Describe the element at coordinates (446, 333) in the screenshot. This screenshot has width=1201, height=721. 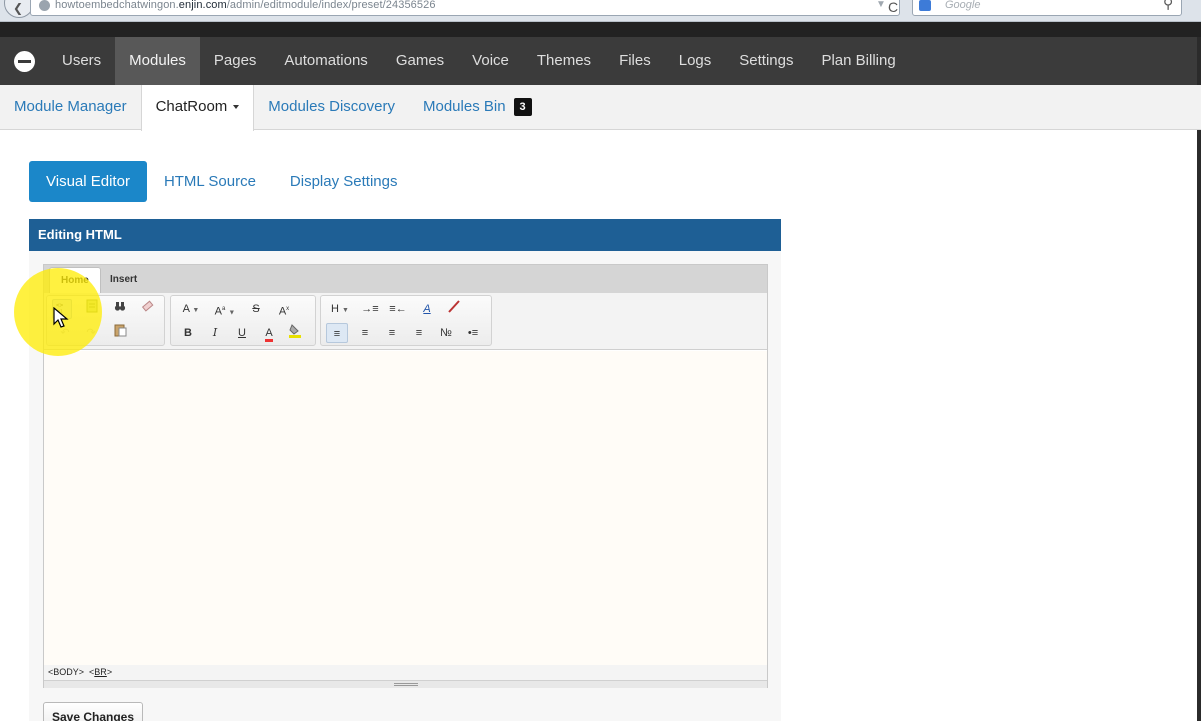
I see `ordered-list-icon: №` at that location.